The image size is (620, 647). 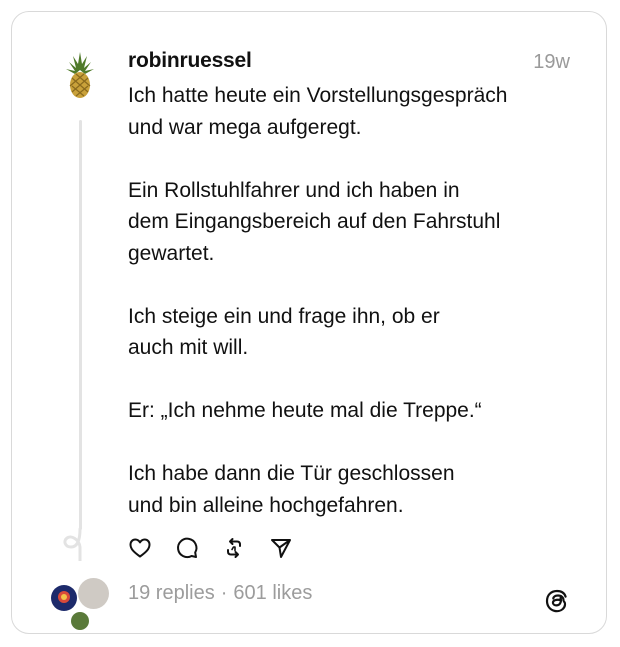 I want to click on text-line: und war mega aufgeregt., so click(x=245, y=127).